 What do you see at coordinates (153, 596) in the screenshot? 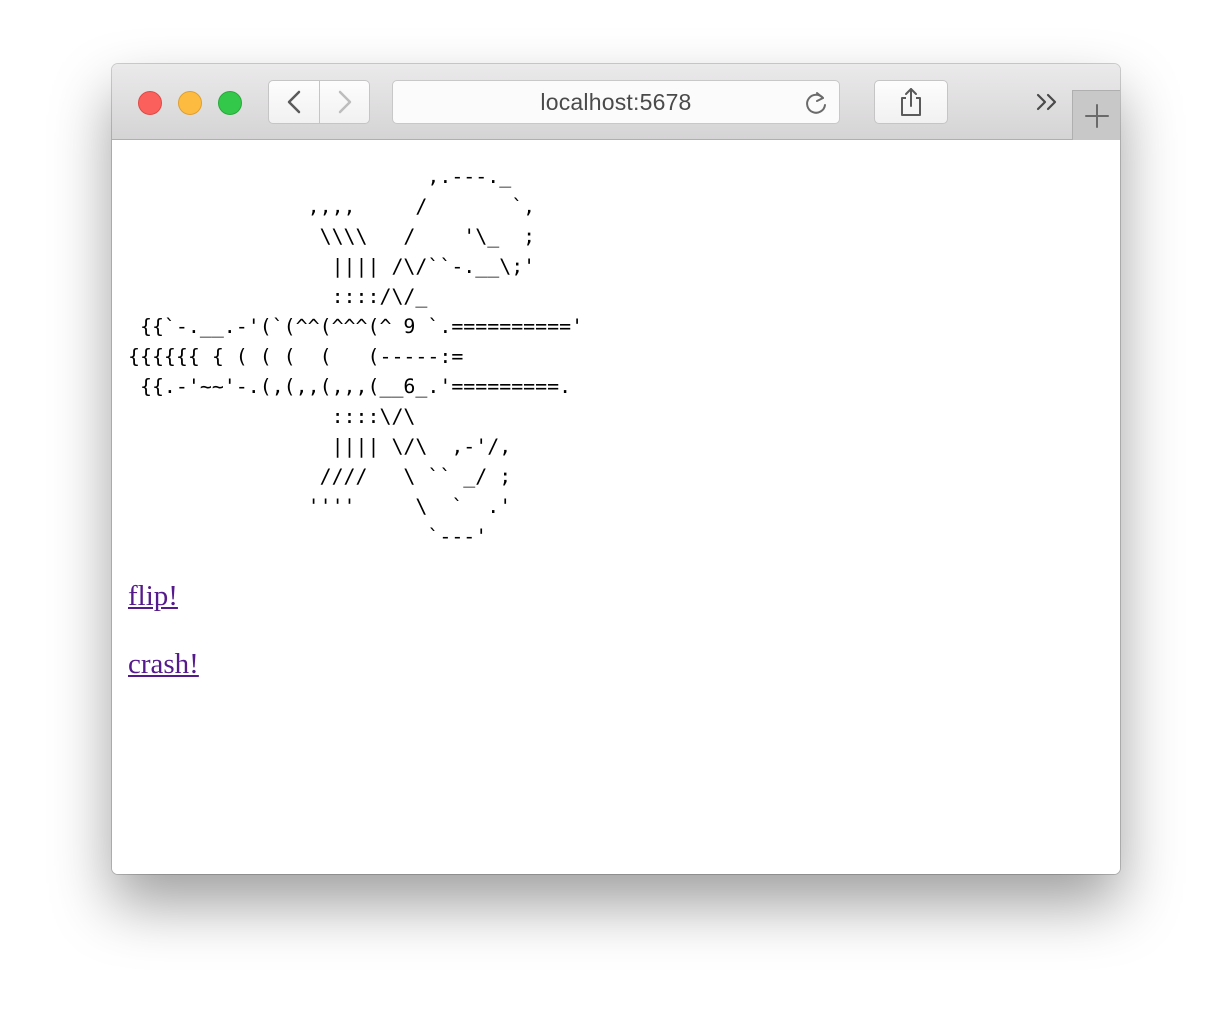
I see `flip-link: flip!` at bounding box center [153, 596].